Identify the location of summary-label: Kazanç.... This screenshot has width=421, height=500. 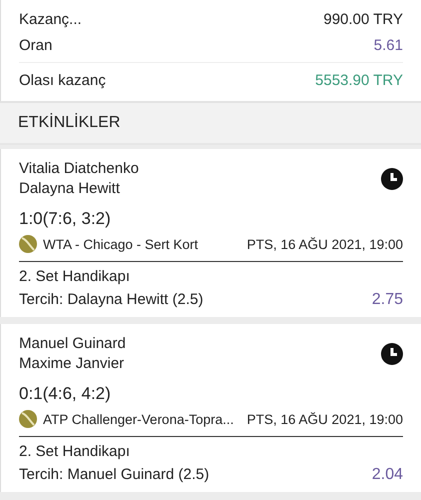
(50, 19).